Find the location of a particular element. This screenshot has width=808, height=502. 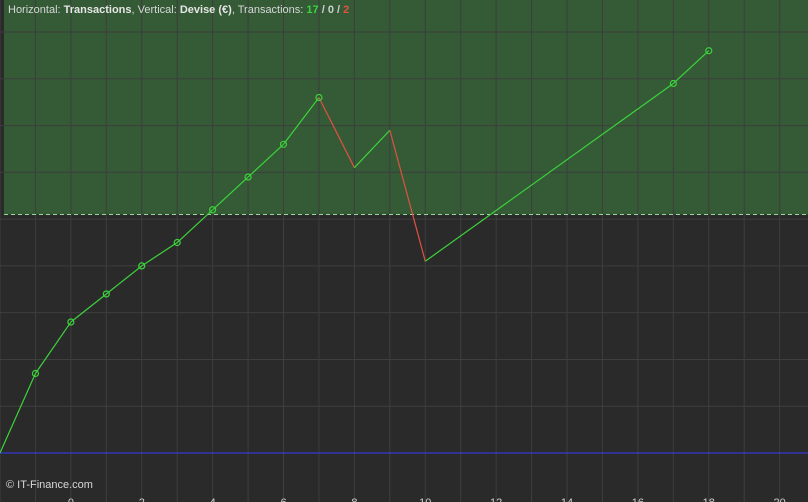

losing-transactions-count: 2 is located at coordinates (346, 10).